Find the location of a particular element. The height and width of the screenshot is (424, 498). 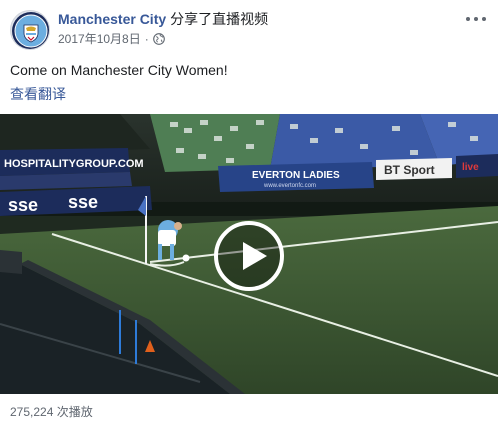

banner-everton: EVERTON LADIES is located at coordinates (296, 175).